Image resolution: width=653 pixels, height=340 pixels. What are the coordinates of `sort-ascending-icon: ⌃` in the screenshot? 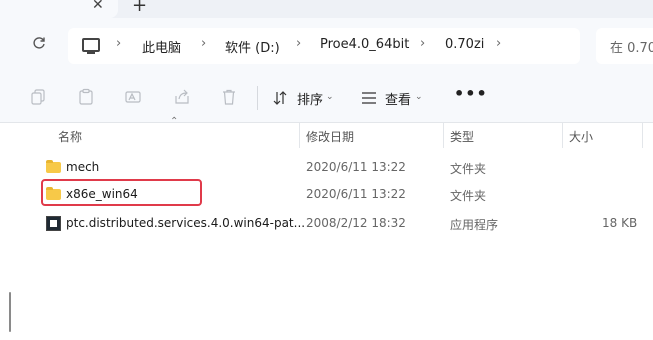 It's located at (174, 121).